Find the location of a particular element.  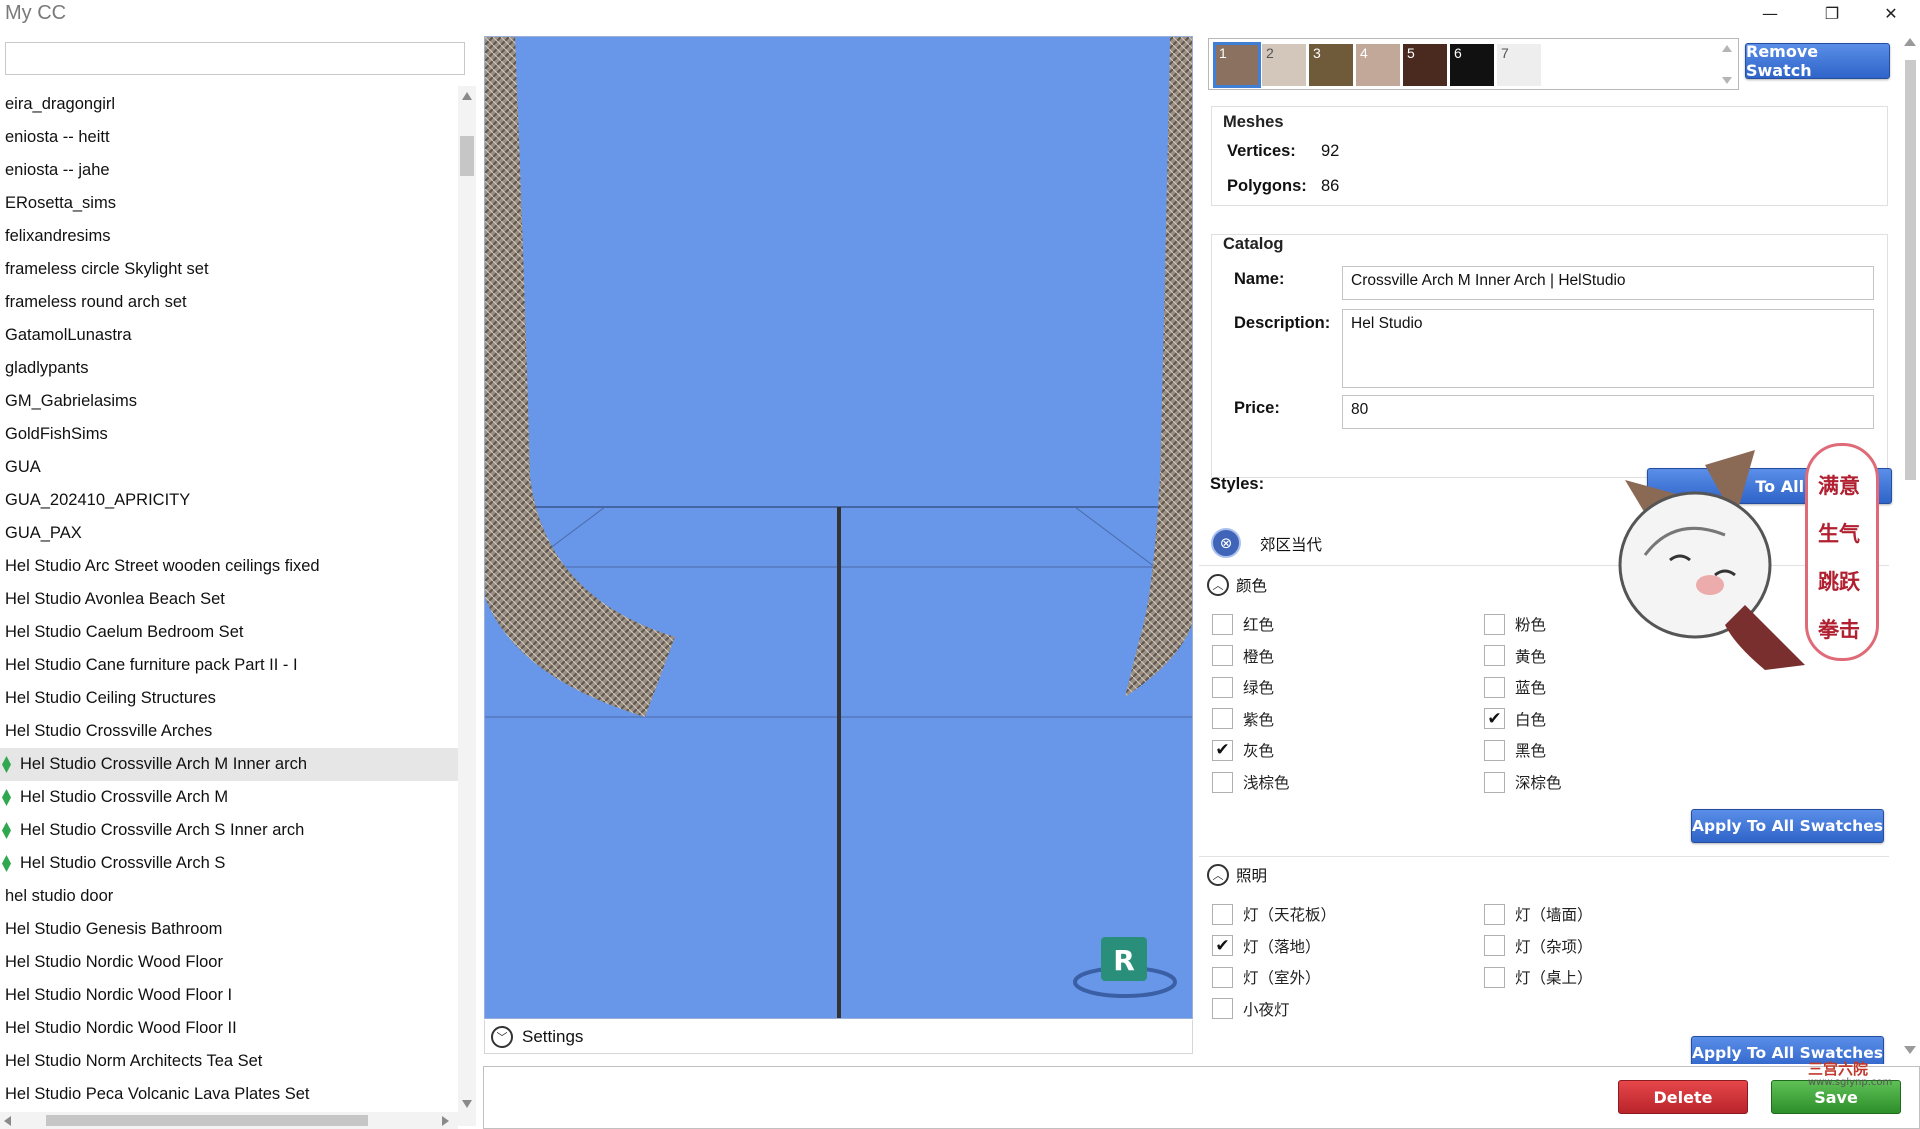

list-item: Hel Studio Nordic Wood Floor is located at coordinates (229, 962).